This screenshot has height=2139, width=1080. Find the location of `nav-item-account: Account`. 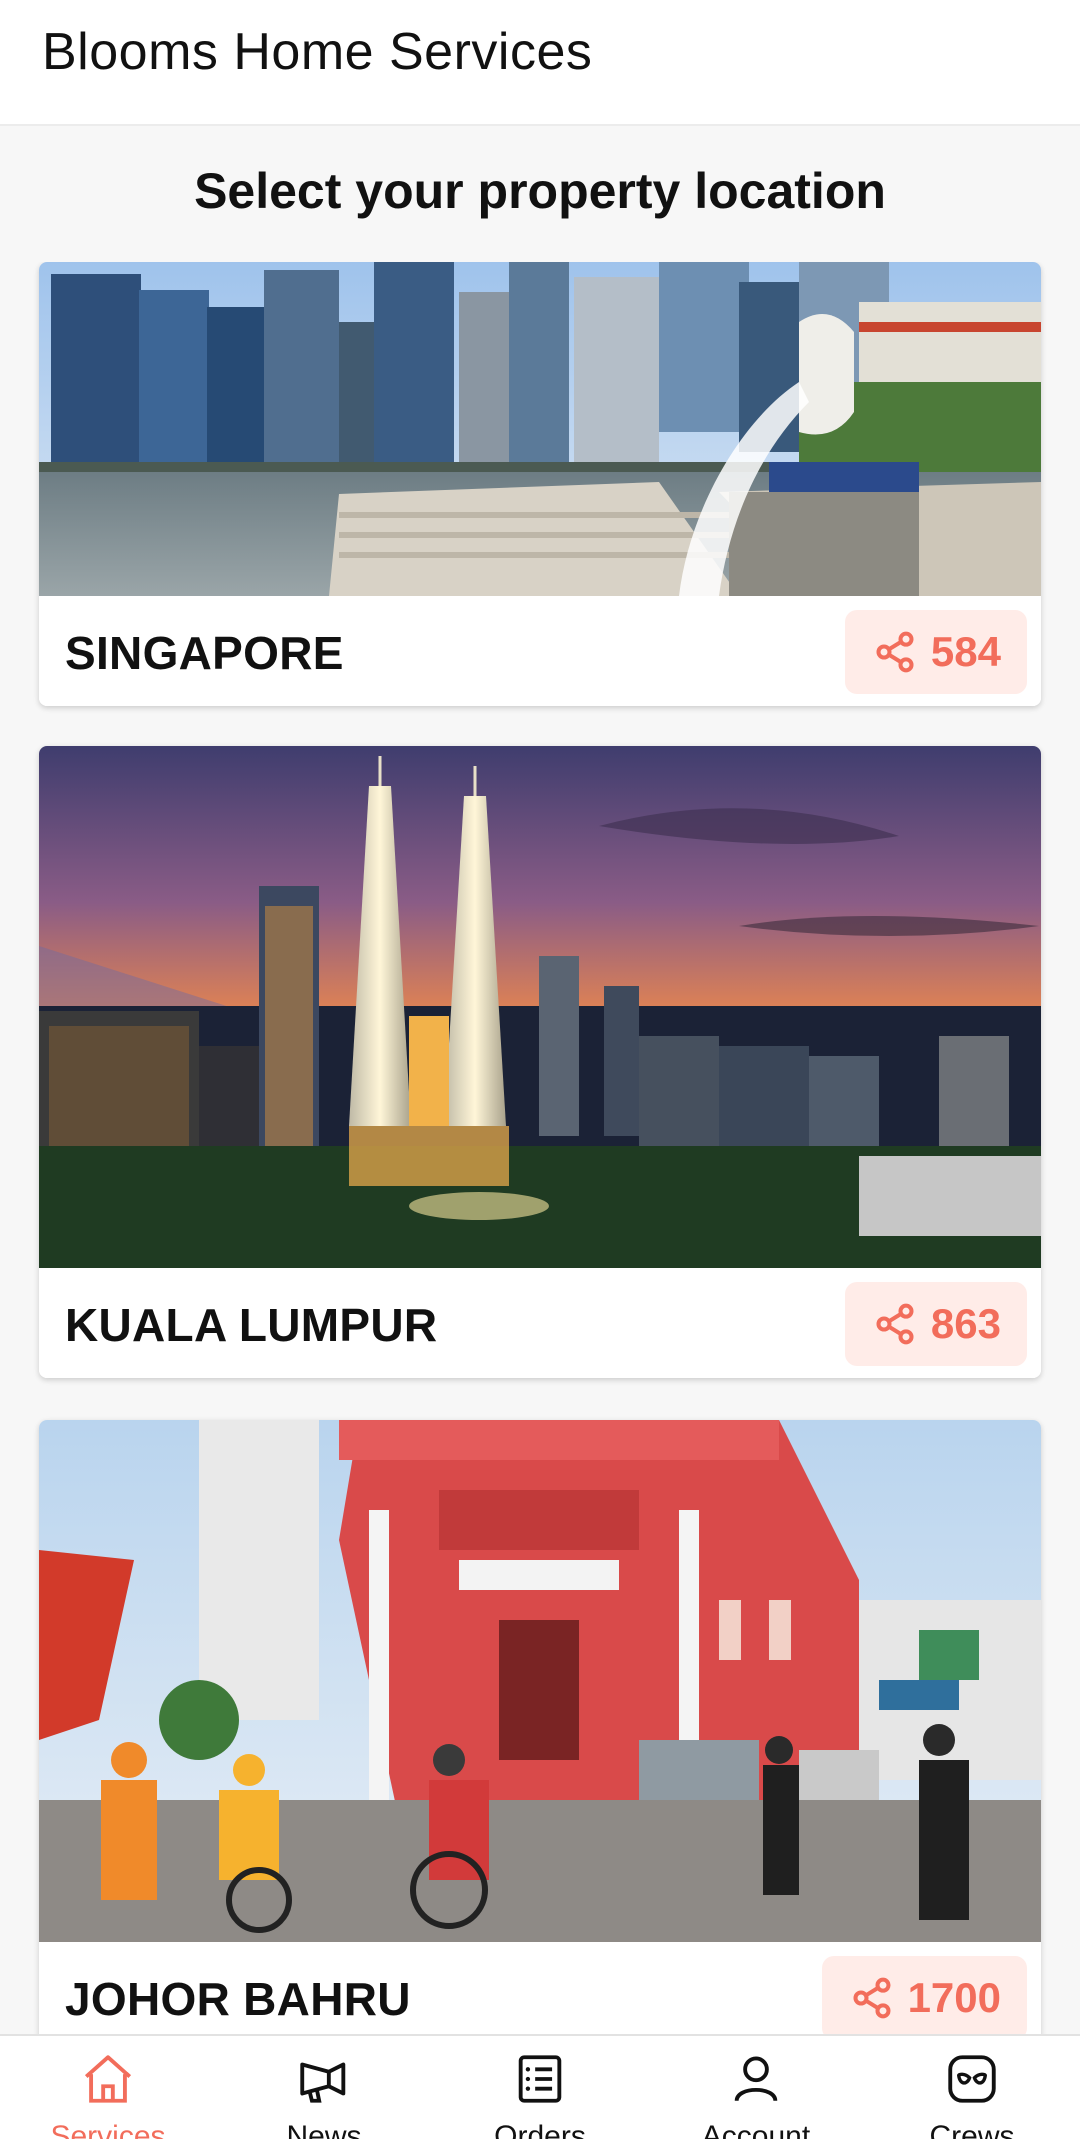

nav-item-account: Account is located at coordinates (756, 2094).